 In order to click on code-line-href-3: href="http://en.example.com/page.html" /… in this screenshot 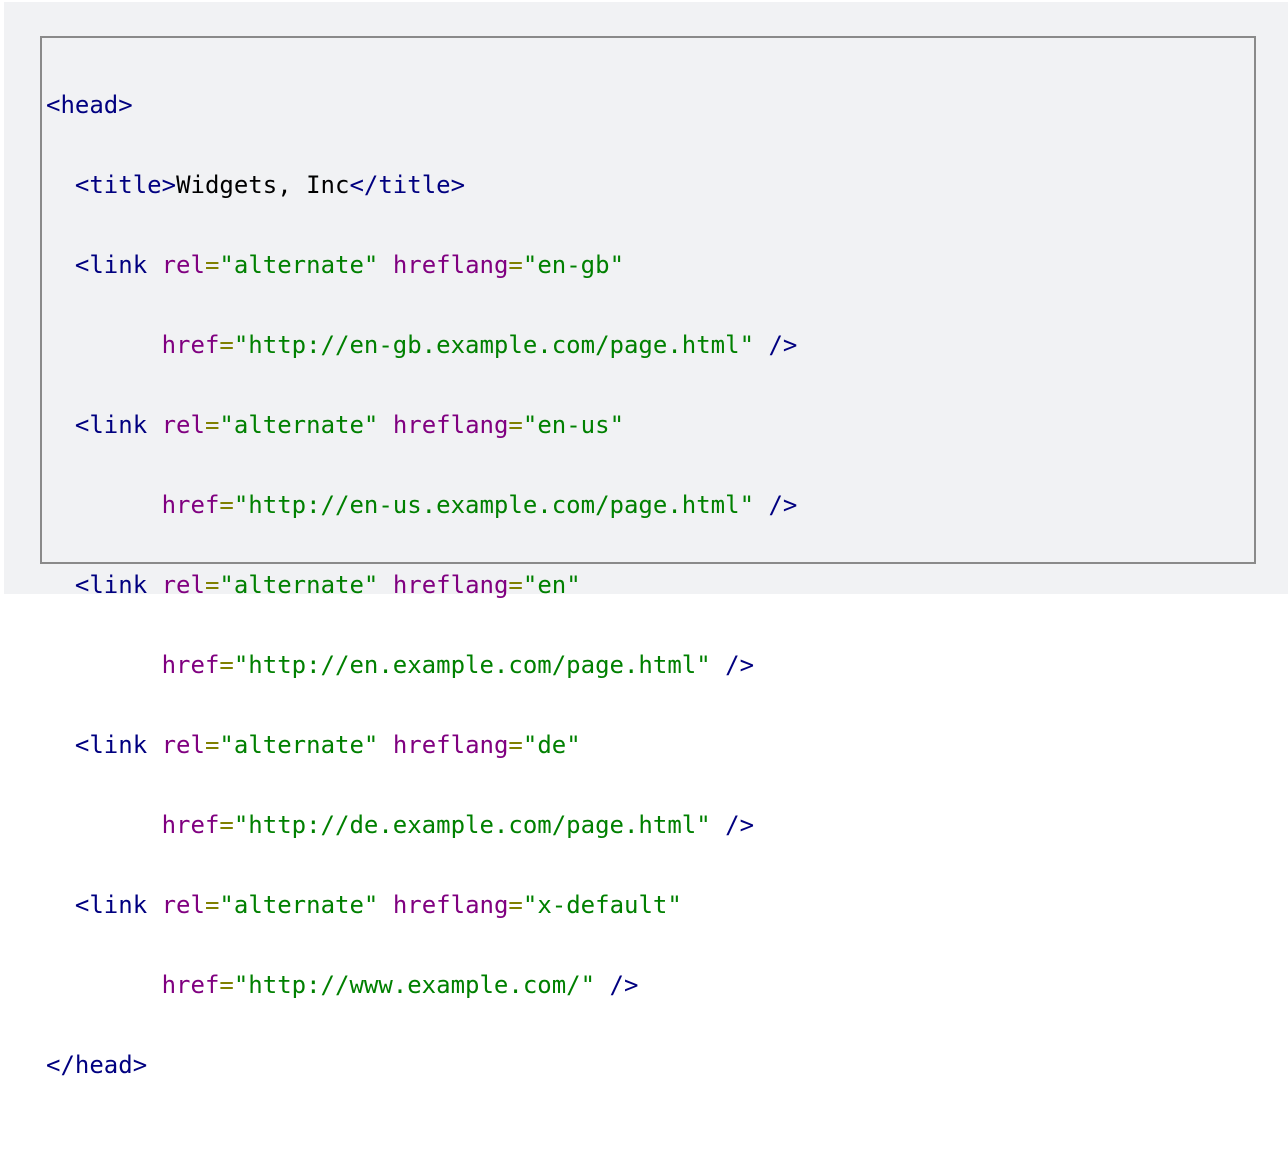, I will do `click(421, 665)`.